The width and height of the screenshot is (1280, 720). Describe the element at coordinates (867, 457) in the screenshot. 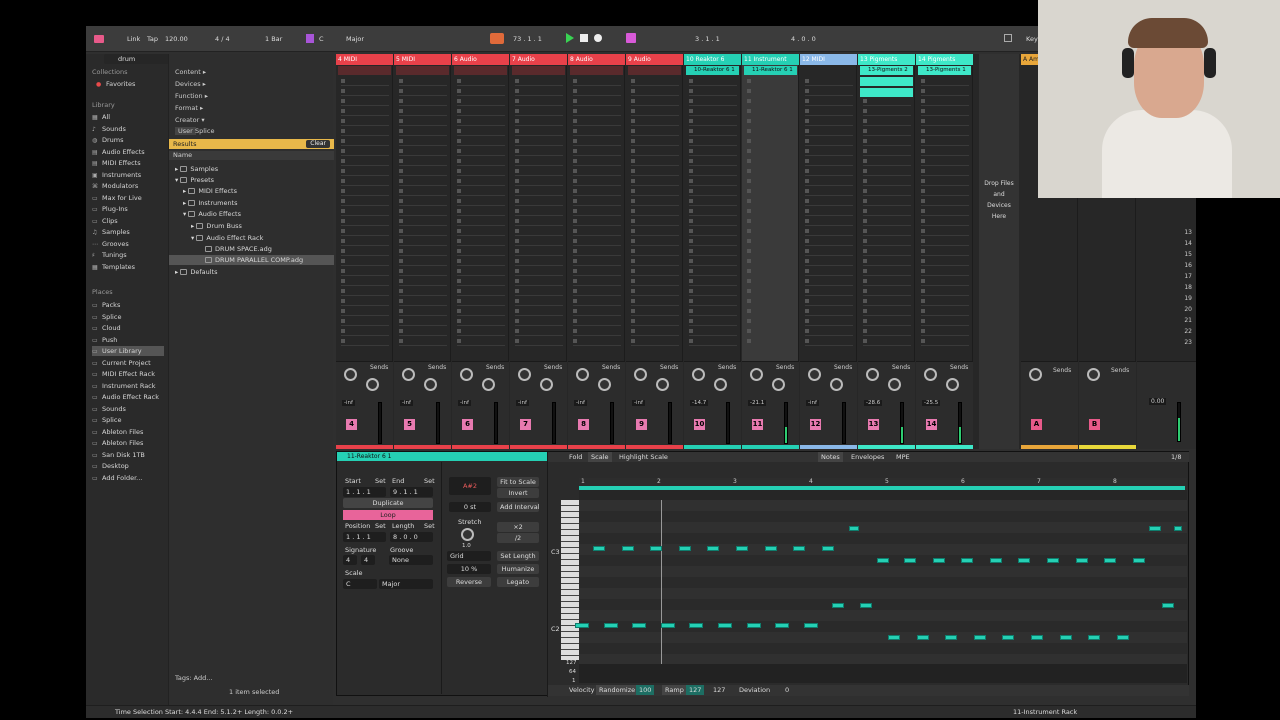

I see `envelopes-tab: Envelopes` at that location.